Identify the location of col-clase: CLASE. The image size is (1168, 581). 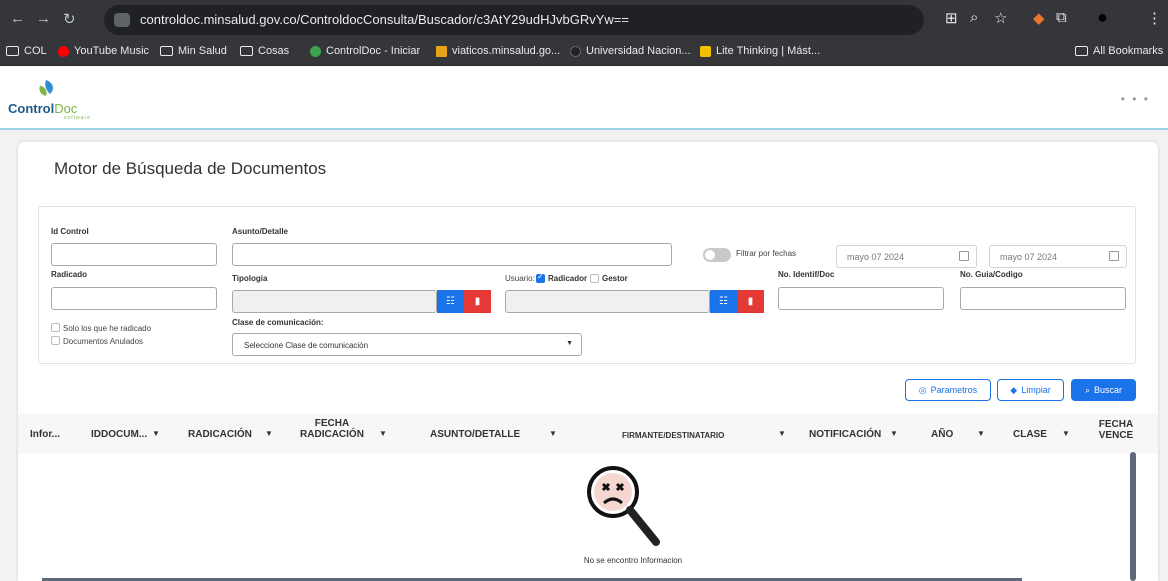
(1030, 434).